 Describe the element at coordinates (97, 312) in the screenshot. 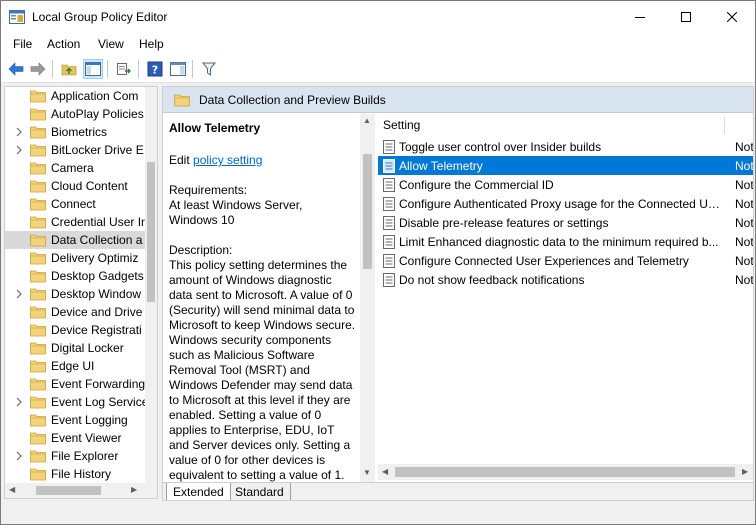

I see `tree-item-label: Device and Drive` at that location.